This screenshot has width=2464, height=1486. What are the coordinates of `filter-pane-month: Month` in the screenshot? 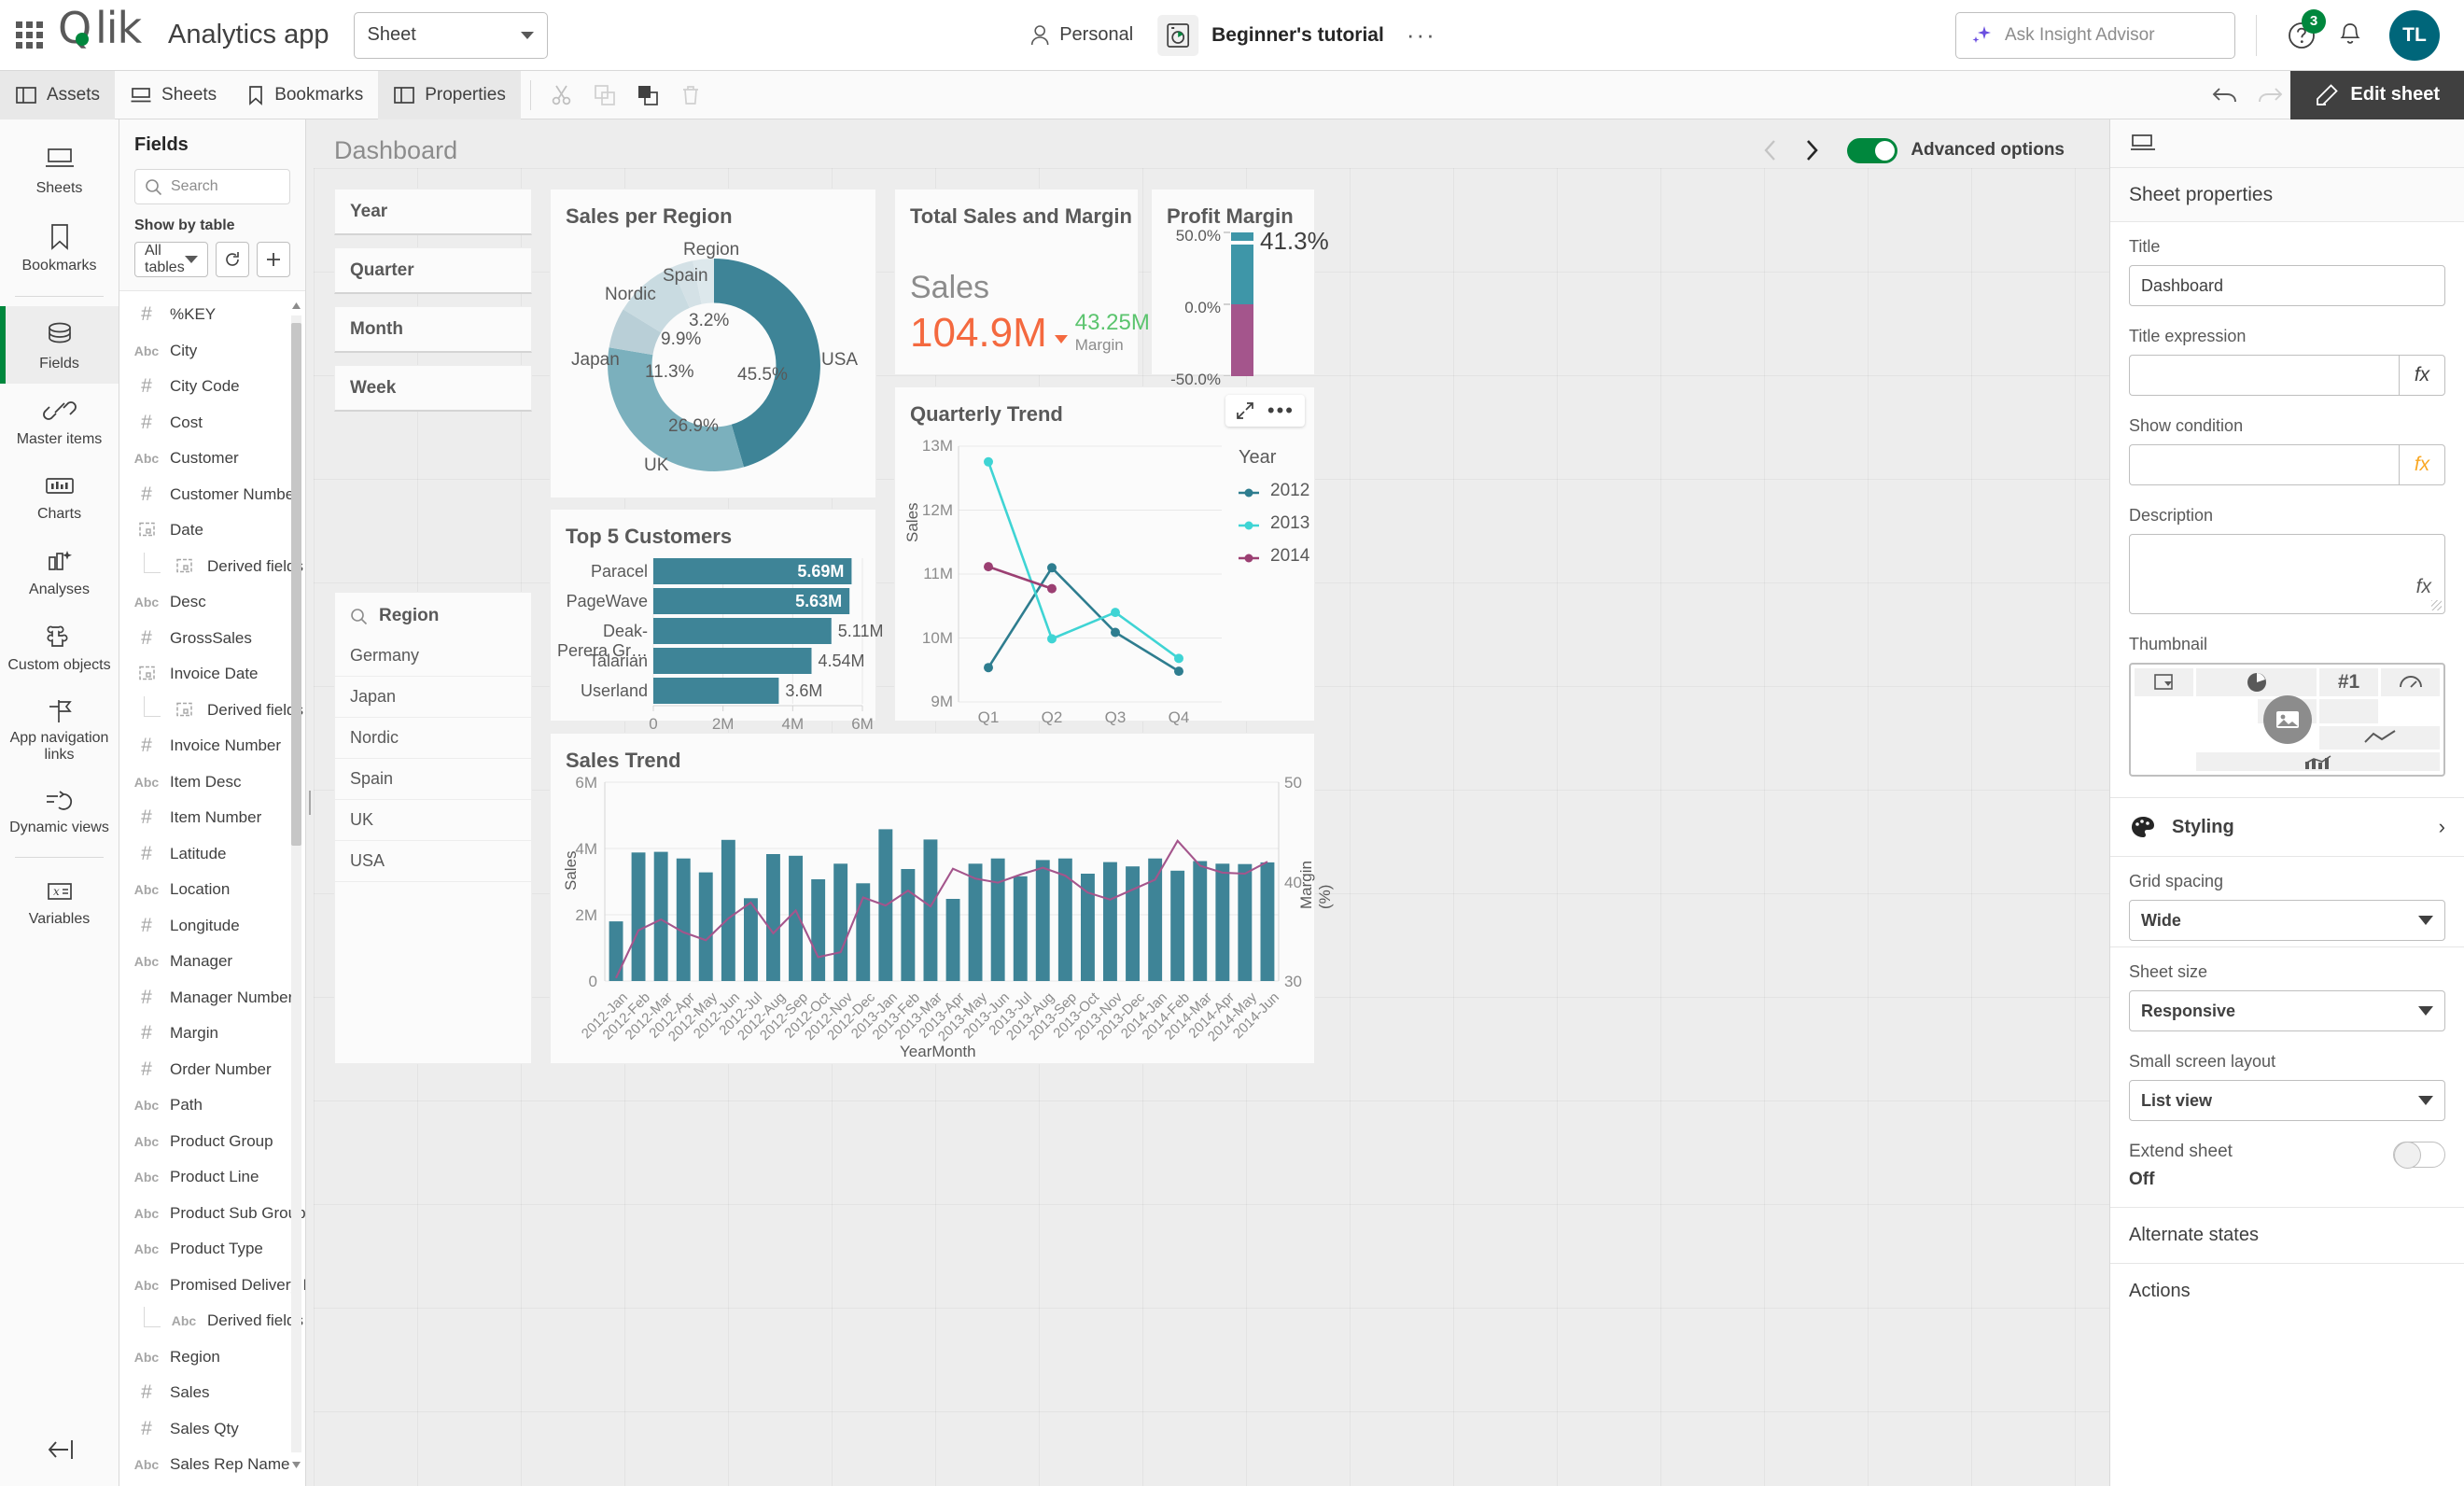 It's located at (433, 329).